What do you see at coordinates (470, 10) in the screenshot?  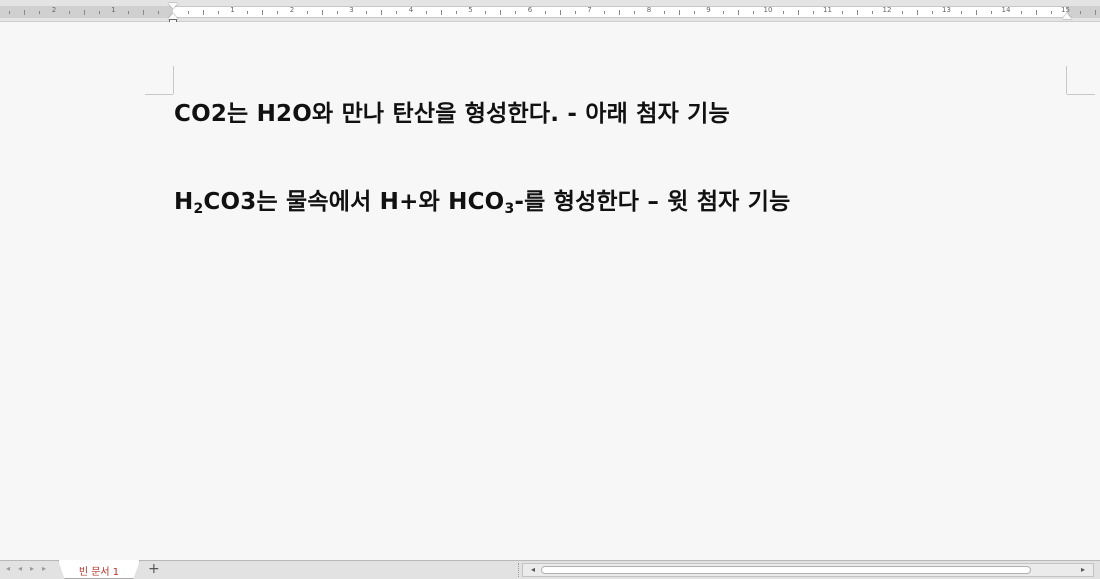 I see `ruler-number: 5` at bounding box center [470, 10].